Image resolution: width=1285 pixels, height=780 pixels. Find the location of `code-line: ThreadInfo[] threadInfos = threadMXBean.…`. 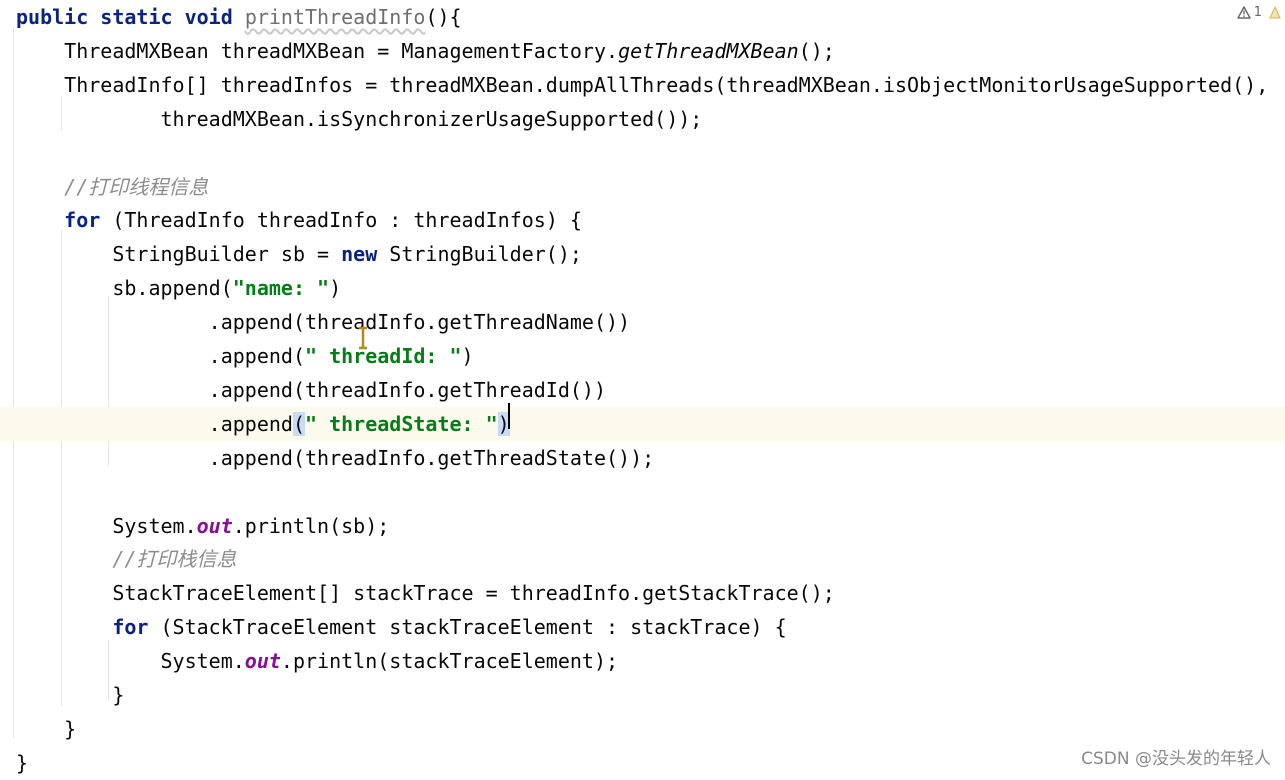

code-line: ThreadInfo[] threadInfos = threadMXBean.… is located at coordinates (642, 85).